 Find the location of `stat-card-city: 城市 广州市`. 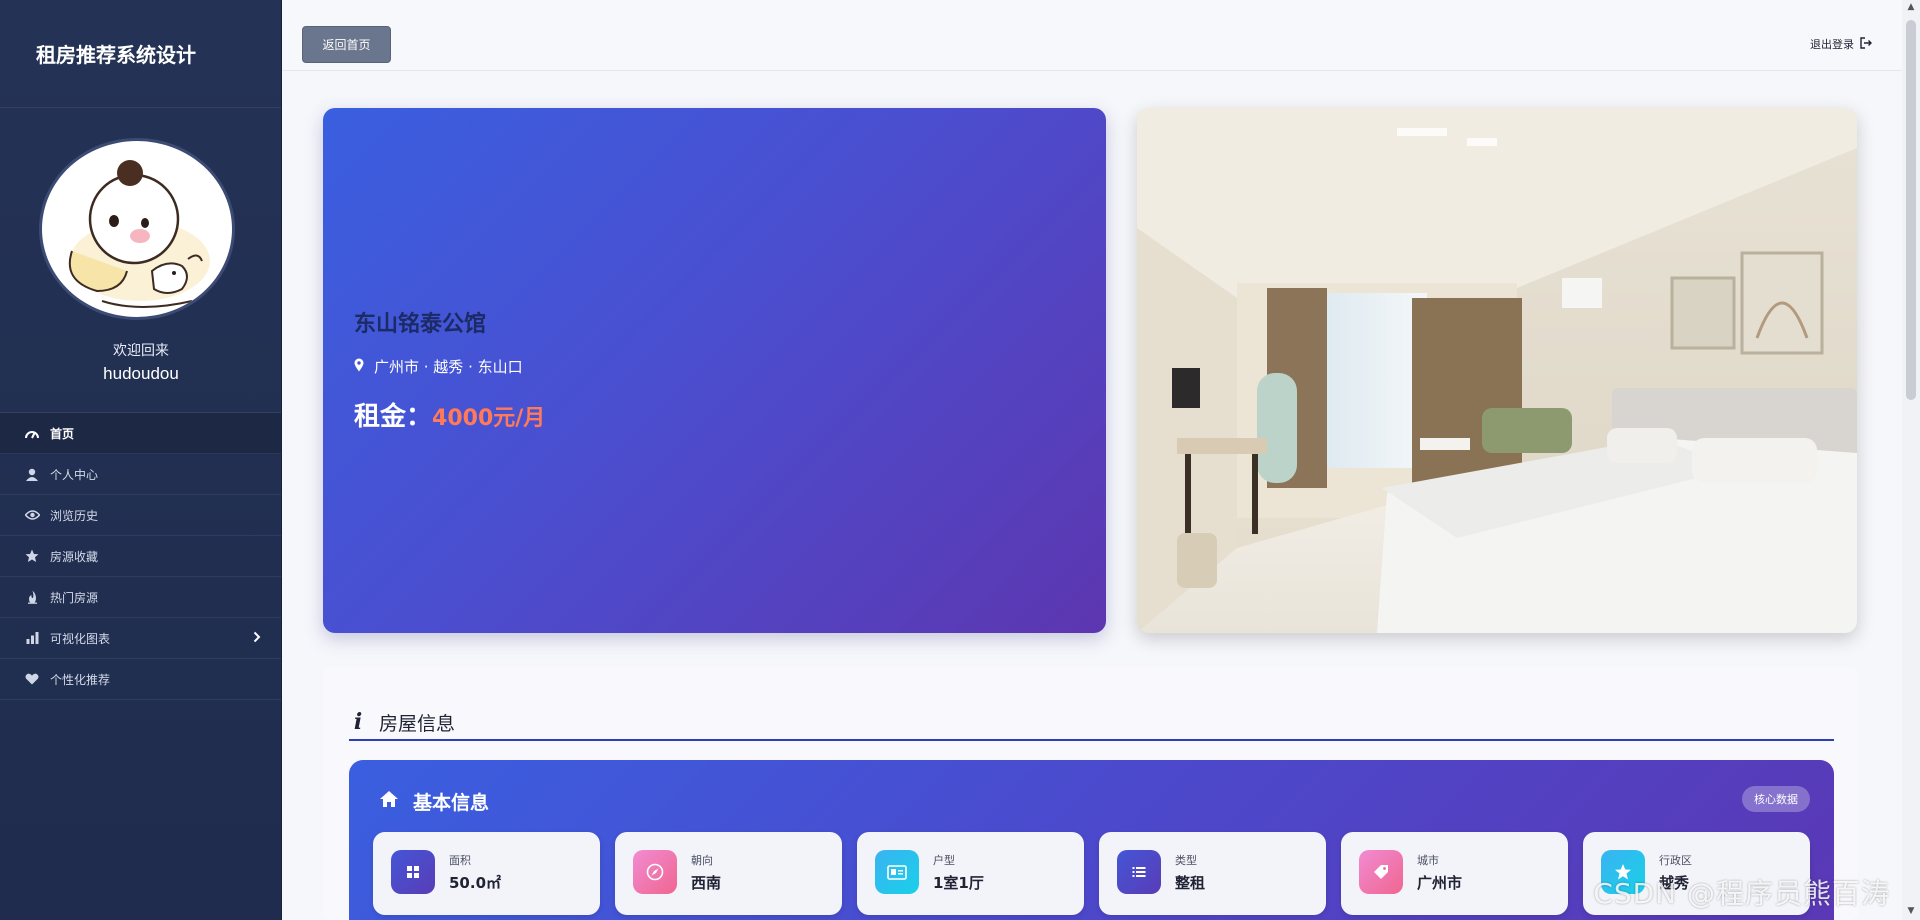

stat-card-city: 城市 广州市 is located at coordinates (1454, 873).